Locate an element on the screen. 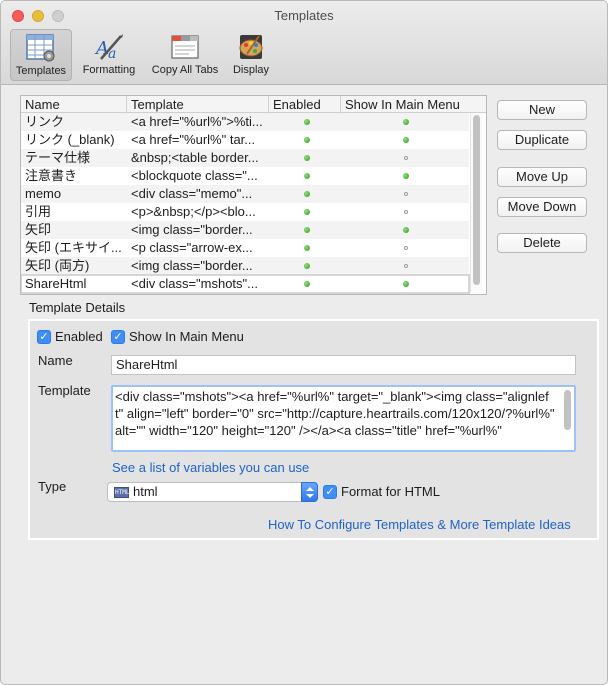 The image size is (608, 685). templates-grid-icon is located at coordinates (40, 48).